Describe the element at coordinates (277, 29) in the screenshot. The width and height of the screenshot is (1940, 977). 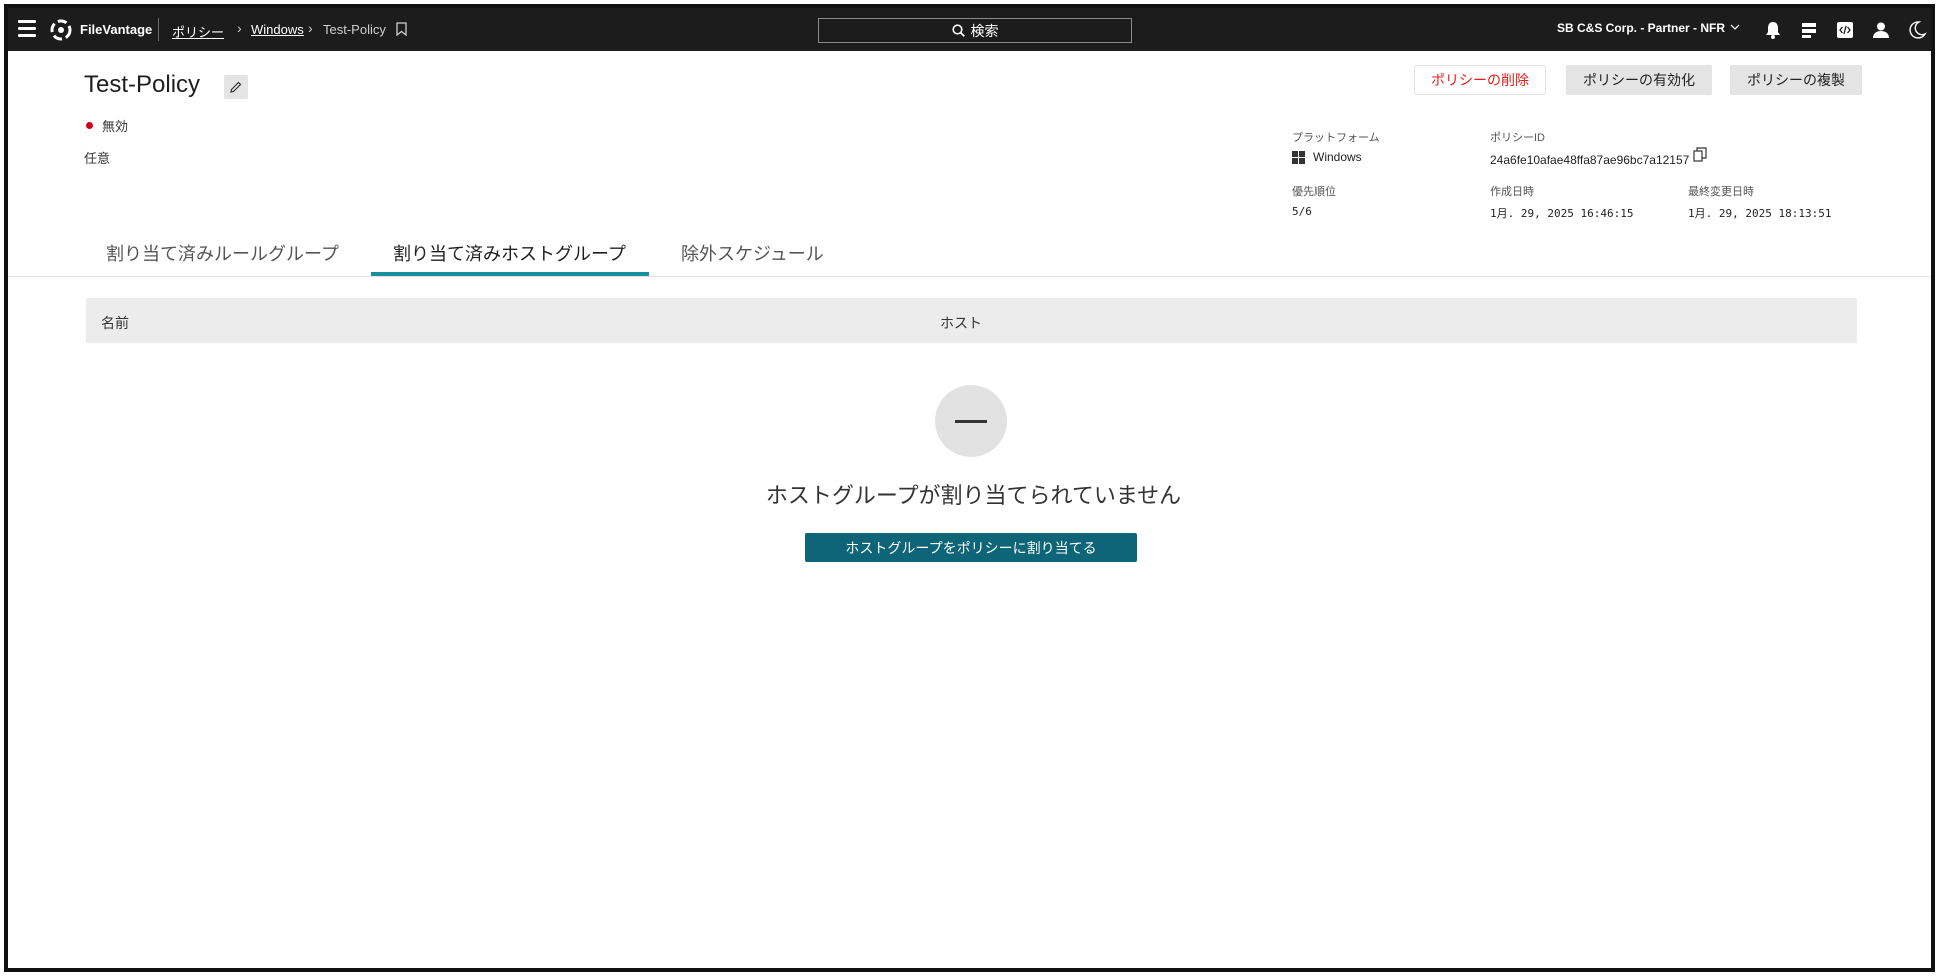
I see `breadcrumb-windows: Windows` at that location.